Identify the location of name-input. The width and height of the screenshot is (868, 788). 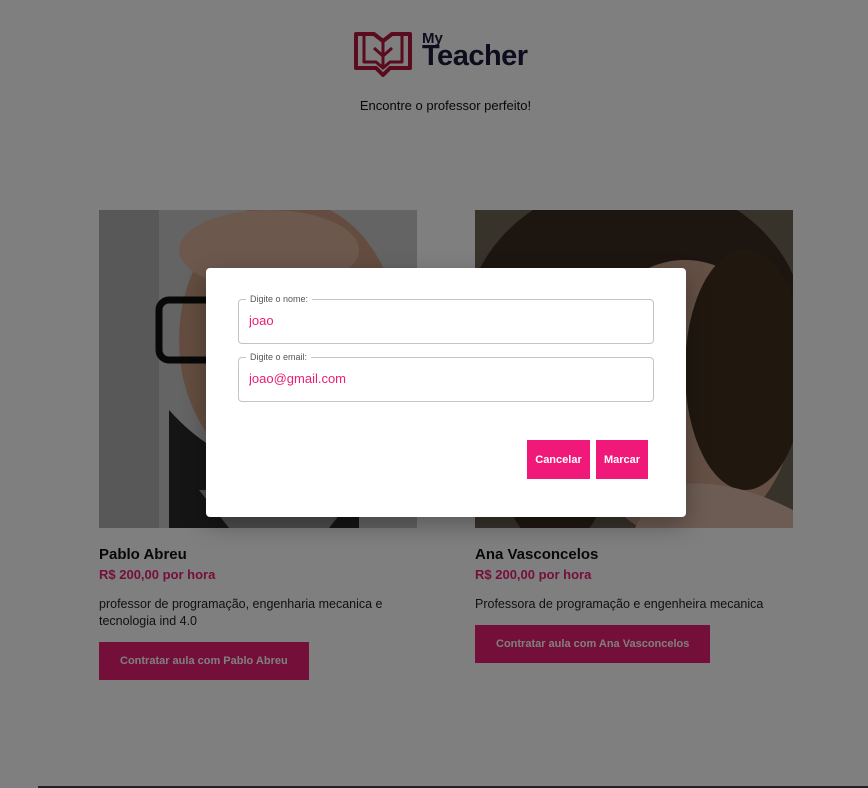
(444, 320).